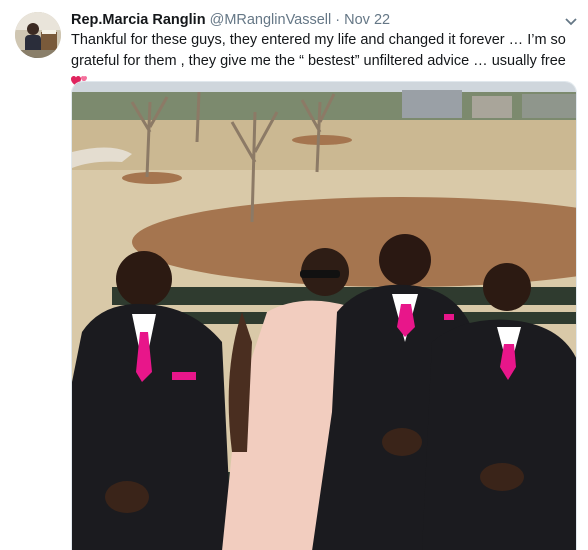 The width and height of the screenshot is (588, 550). I want to click on tweet-date: Nov 22, so click(367, 20).